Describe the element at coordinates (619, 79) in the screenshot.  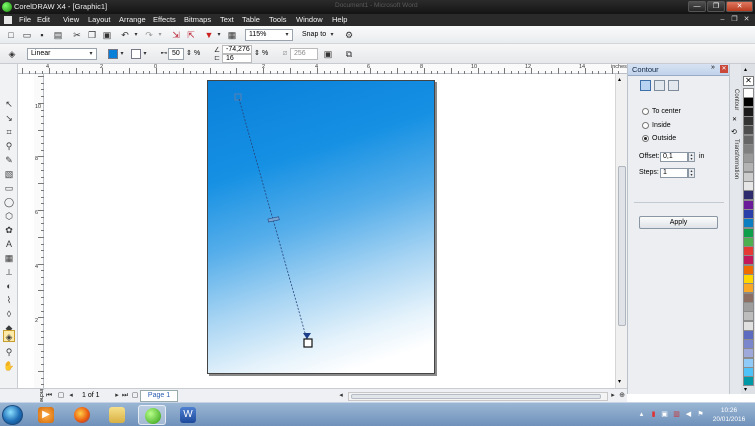
I see `scroll-up-icon: ▴` at that location.